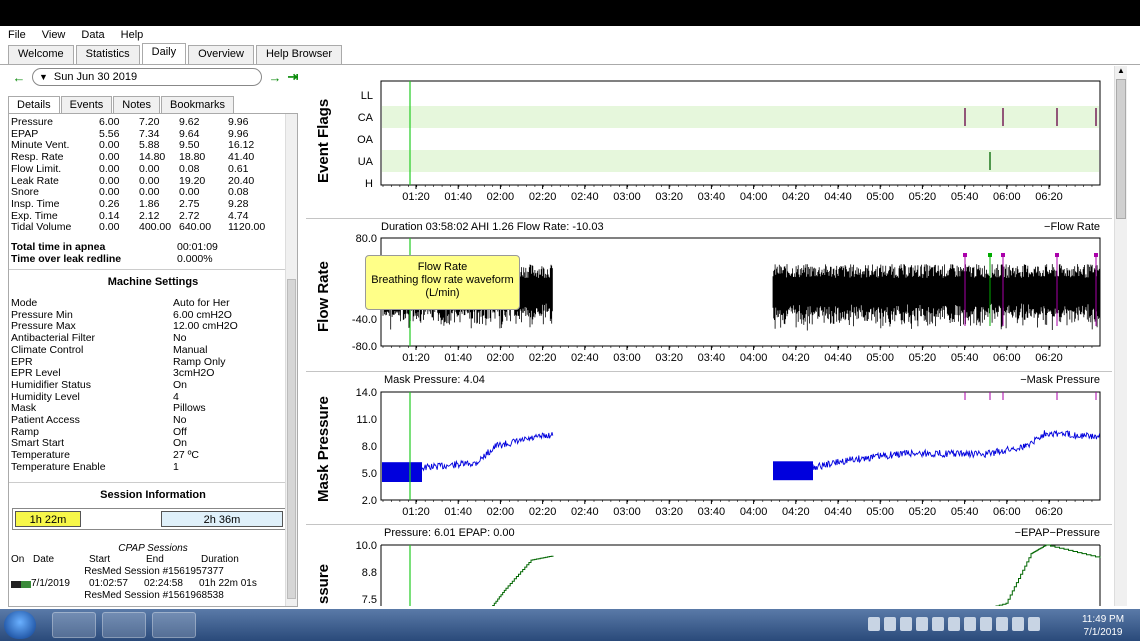 The width and height of the screenshot is (1140, 641). Describe the element at coordinates (501, 358) in the screenshot. I see `time-tick-label: 02:00` at that location.